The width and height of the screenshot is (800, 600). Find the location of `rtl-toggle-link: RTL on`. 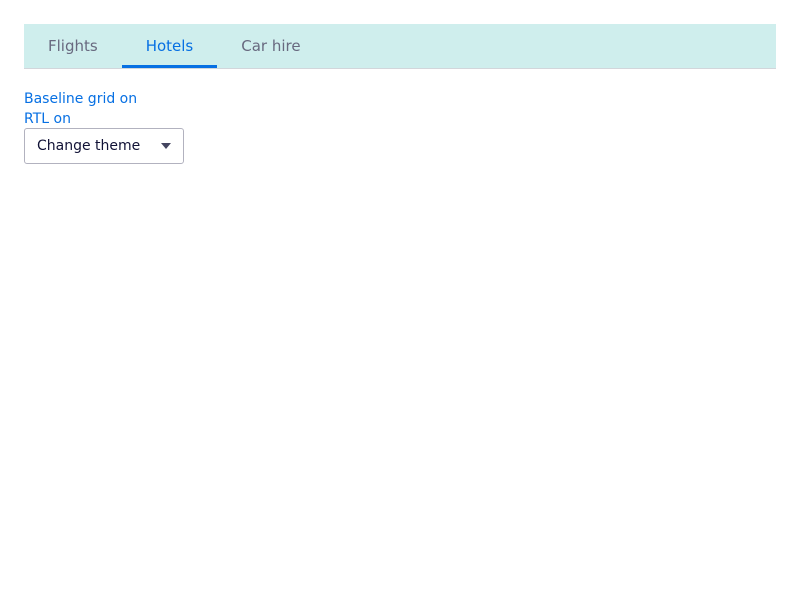

rtl-toggle-link: RTL on is located at coordinates (80, 119).